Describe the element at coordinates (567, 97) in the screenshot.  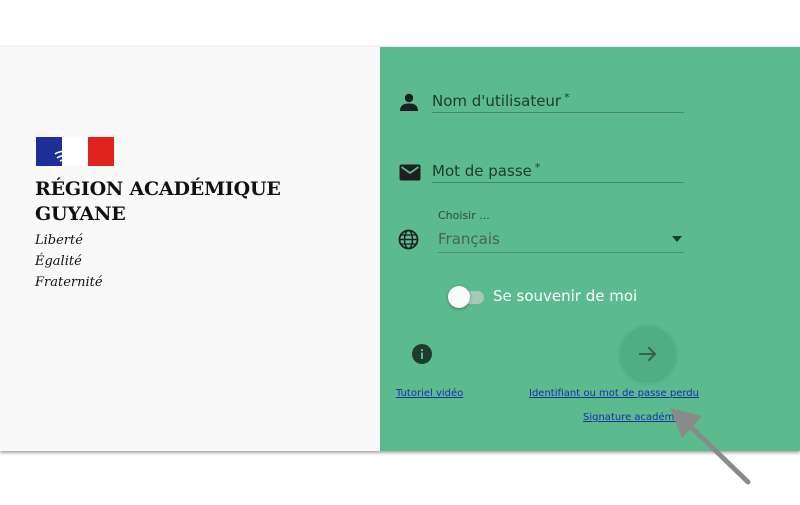
I see `username-required-mark: *` at that location.